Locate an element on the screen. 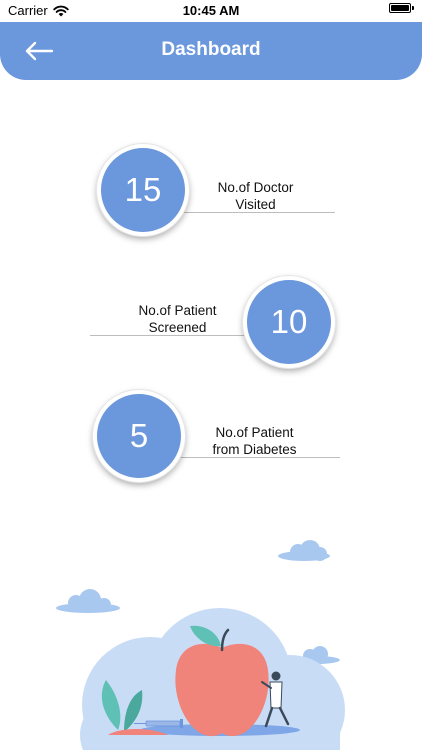  stat-label-diabetes: No.of Patient from Diabetes is located at coordinates (254, 441).